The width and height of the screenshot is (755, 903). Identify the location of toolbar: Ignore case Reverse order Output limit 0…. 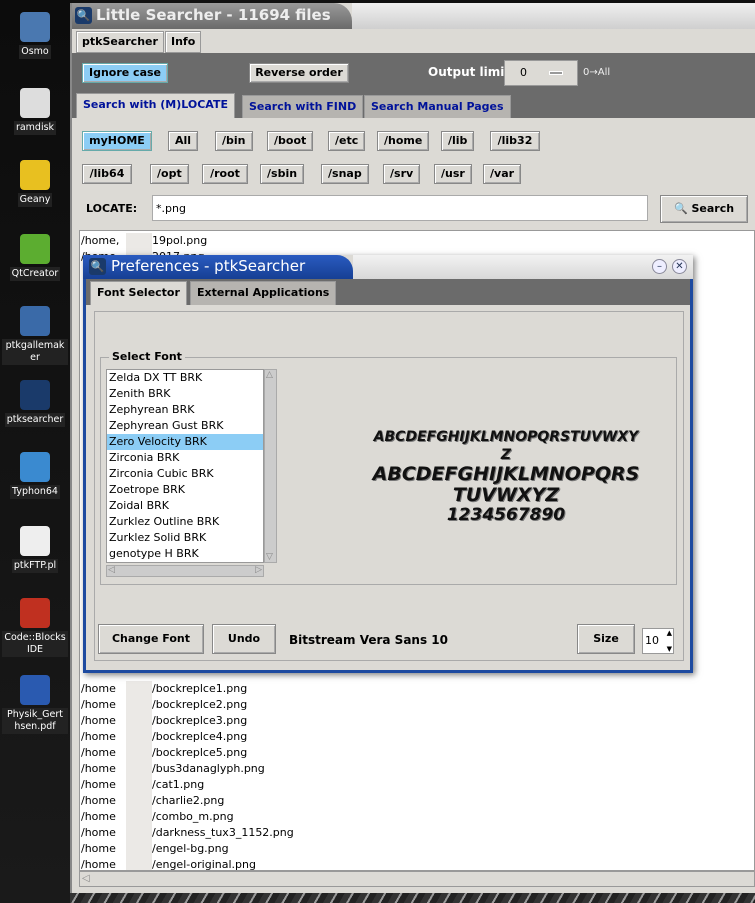
(413, 73).